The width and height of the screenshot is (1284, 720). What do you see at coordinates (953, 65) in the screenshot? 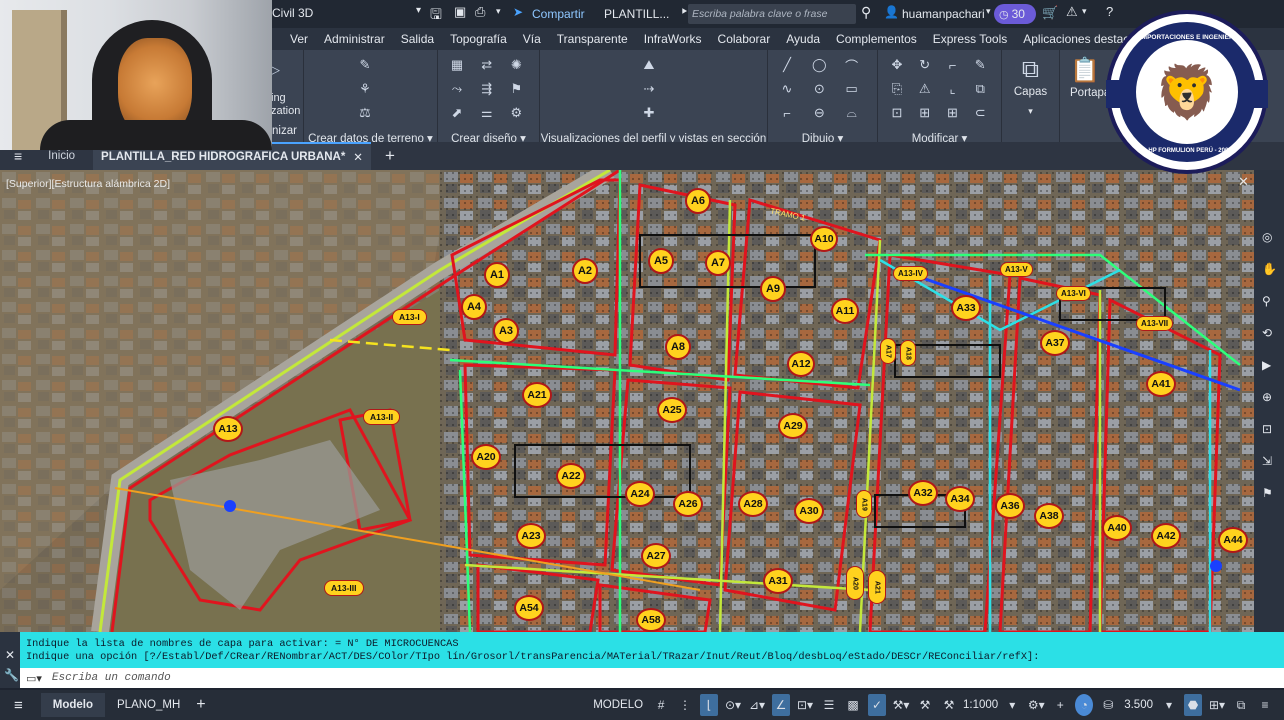
I see `trim-icon: ⌐` at bounding box center [953, 65].